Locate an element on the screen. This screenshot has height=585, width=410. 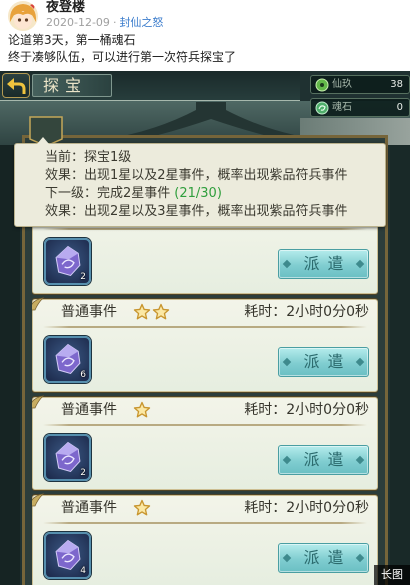
right-edge is located at coordinates (400, 365).